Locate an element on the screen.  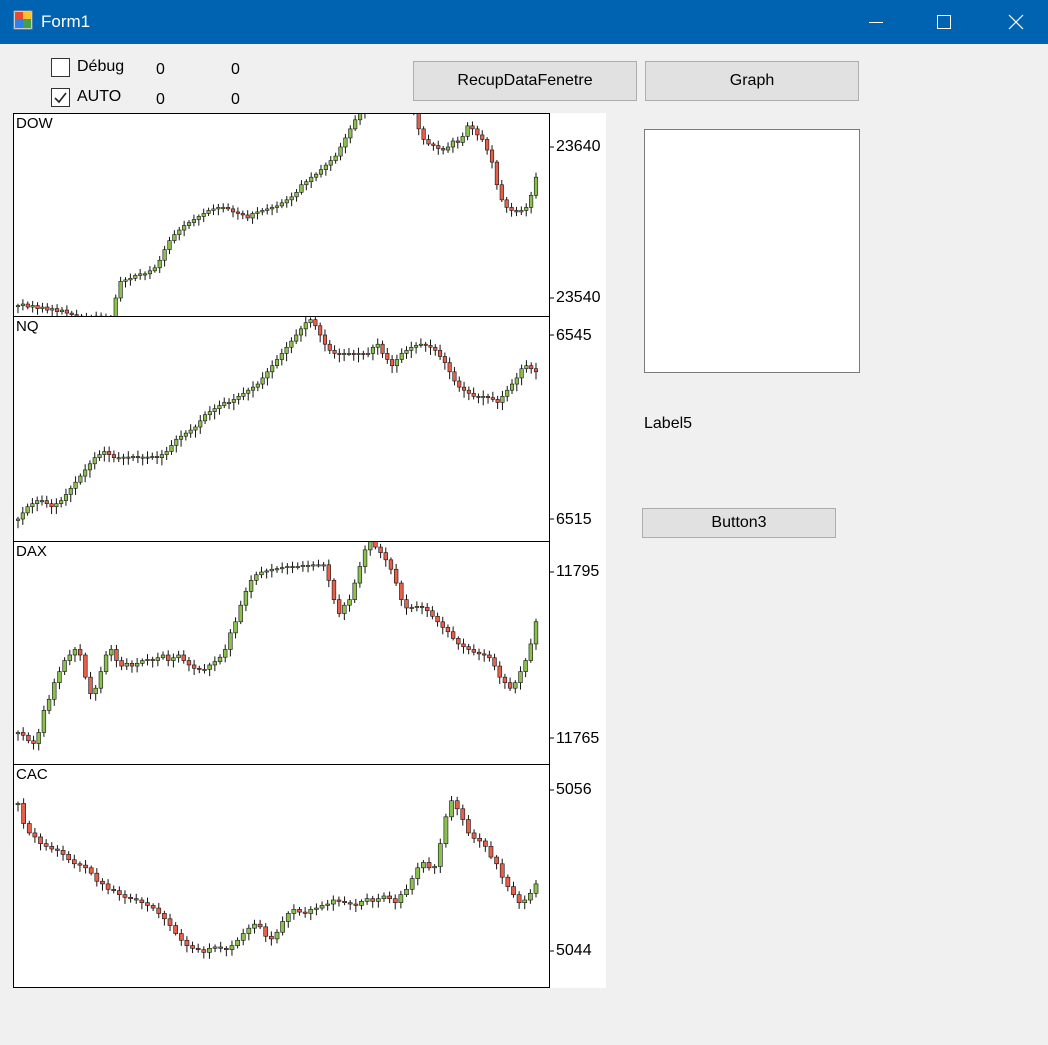
auto-checkbox is located at coordinates (60, 97).